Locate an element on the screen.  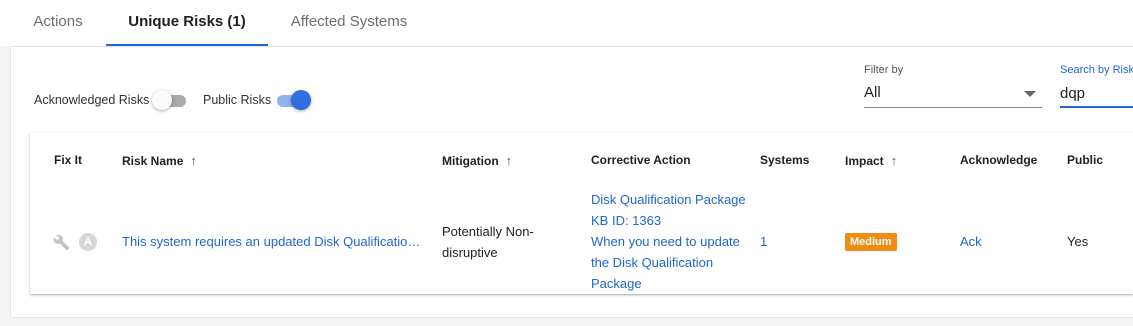
header-label: Risk Name is located at coordinates (153, 160).